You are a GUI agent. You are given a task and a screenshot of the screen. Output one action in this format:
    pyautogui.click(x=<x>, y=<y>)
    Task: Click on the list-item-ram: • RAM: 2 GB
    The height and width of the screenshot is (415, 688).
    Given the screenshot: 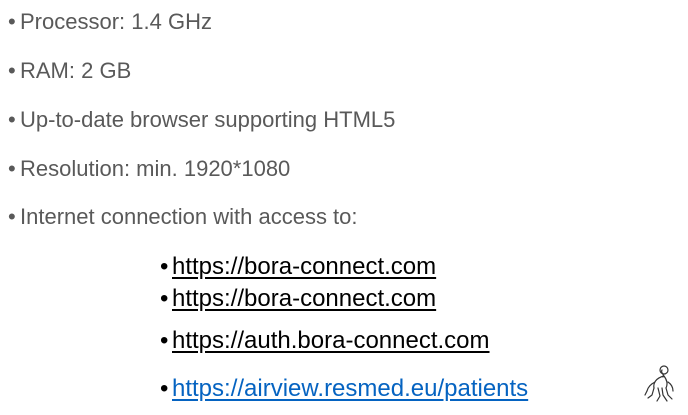 What is the action you would take?
    pyautogui.click(x=69, y=71)
    